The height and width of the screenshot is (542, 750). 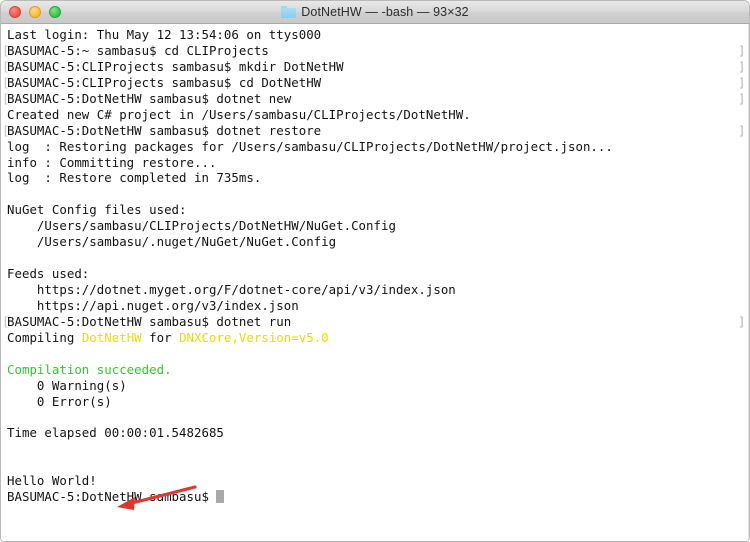 What do you see at coordinates (289, 12) in the screenshot?
I see `folder-icon` at bounding box center [289, 12].